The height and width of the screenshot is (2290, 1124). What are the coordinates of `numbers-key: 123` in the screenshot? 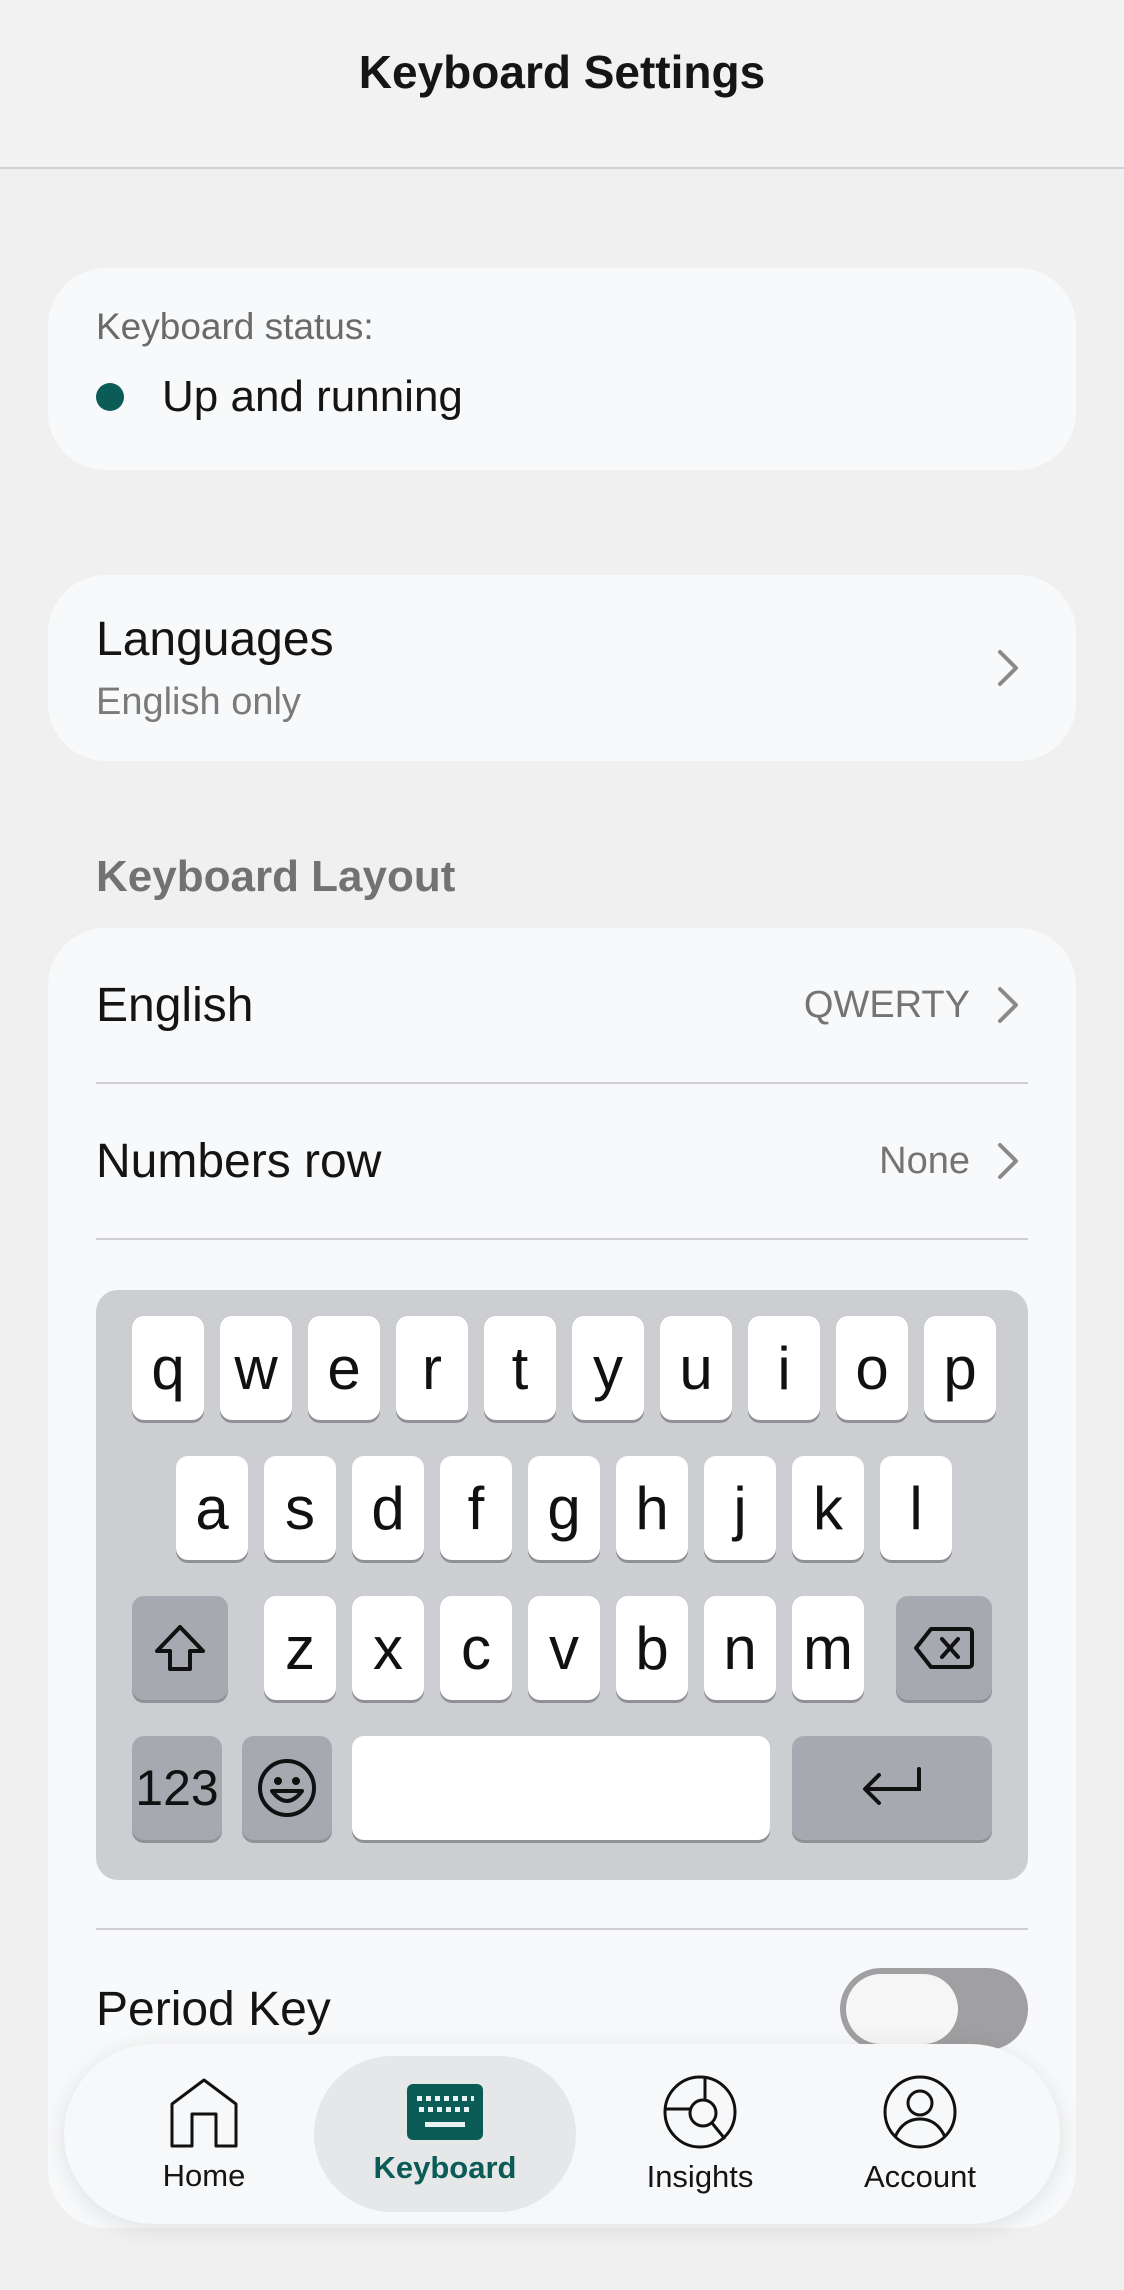 It's located at (177, 1788).